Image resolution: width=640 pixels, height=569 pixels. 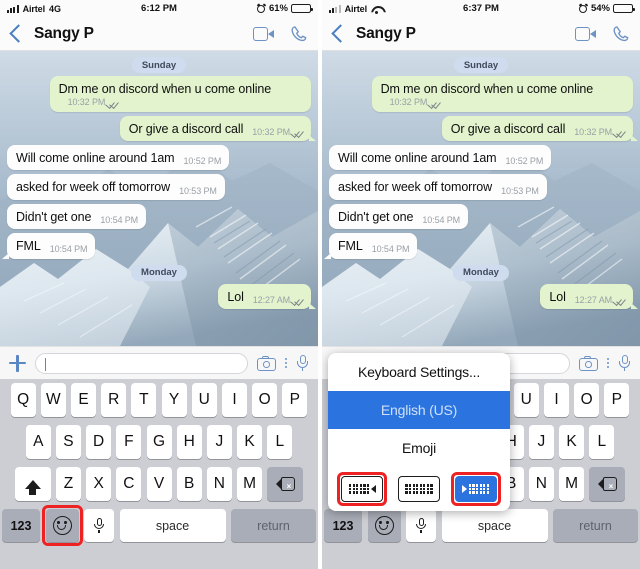 I want to click on message-input, so click(x=141, y=363).